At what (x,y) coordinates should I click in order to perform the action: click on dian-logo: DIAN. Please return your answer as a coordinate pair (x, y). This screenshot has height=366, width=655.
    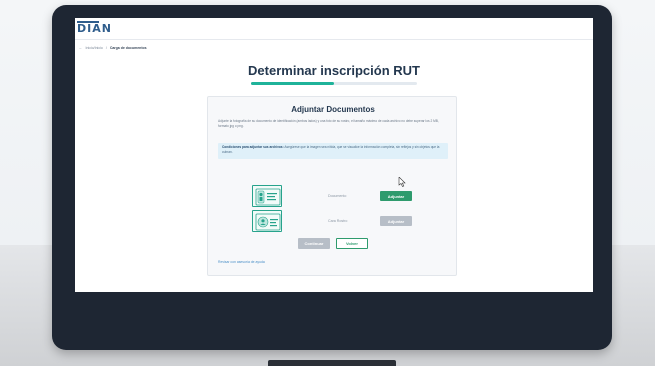
    Looking at the image, I should click on (94, 28).